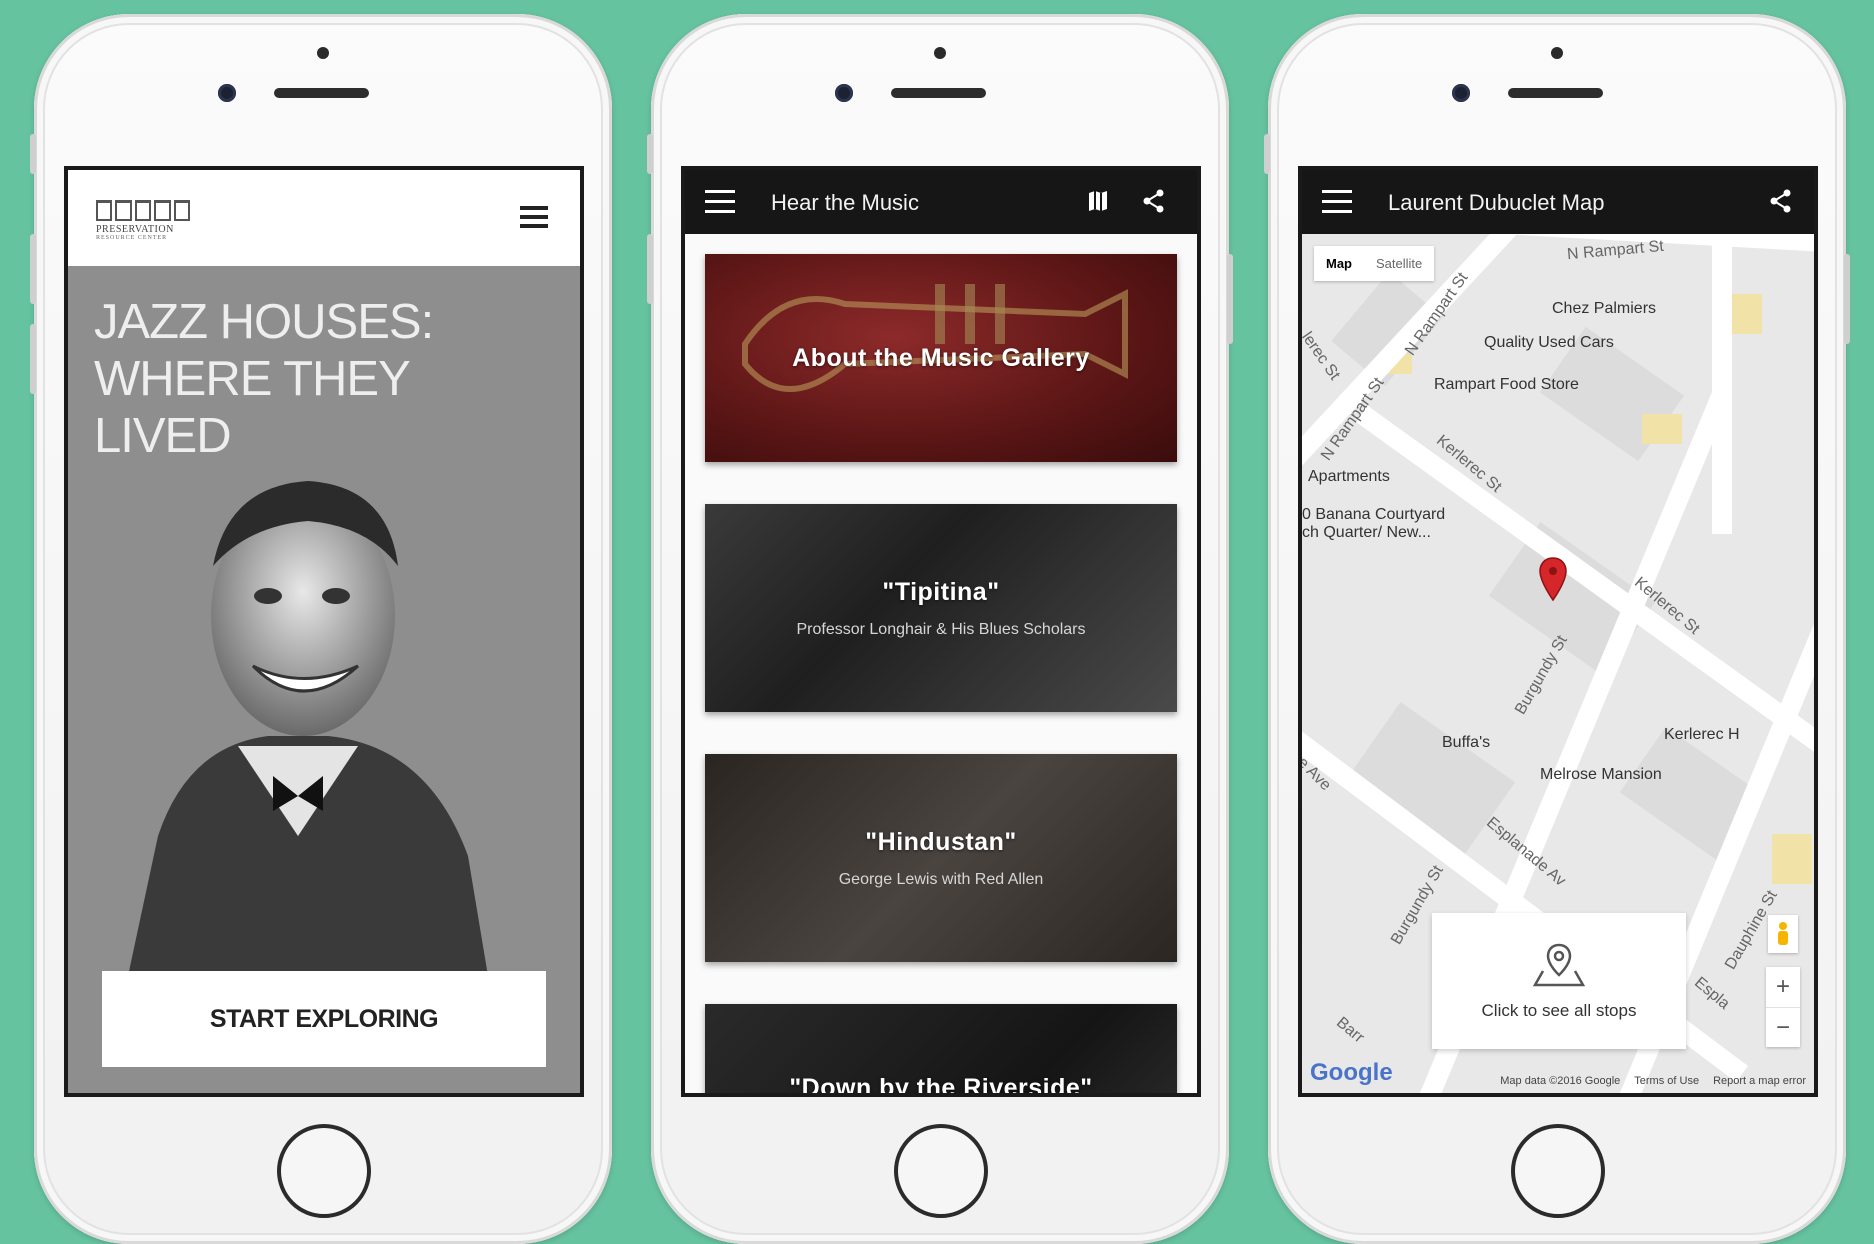 Image resolution: width=1874 pixels, height=1244 pixels. I want to click on zoom-out-button: −, so click(1783, 1028).